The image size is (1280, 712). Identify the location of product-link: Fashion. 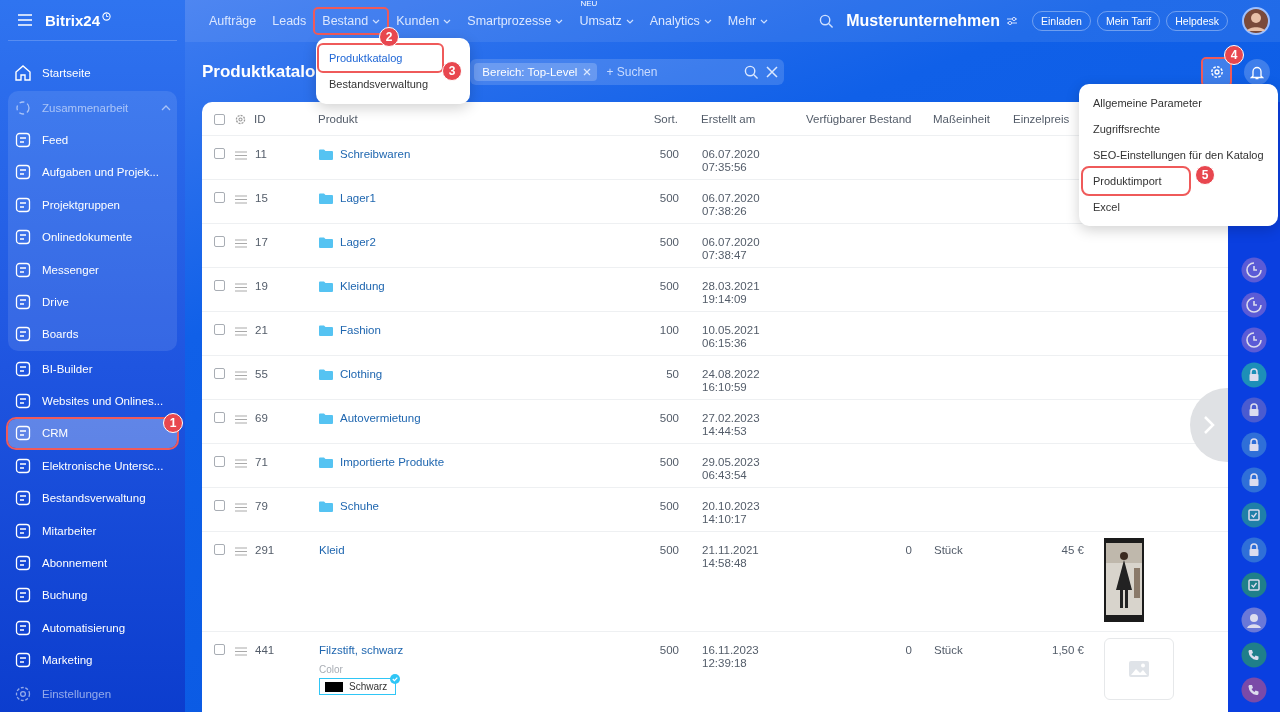
(360, 330).